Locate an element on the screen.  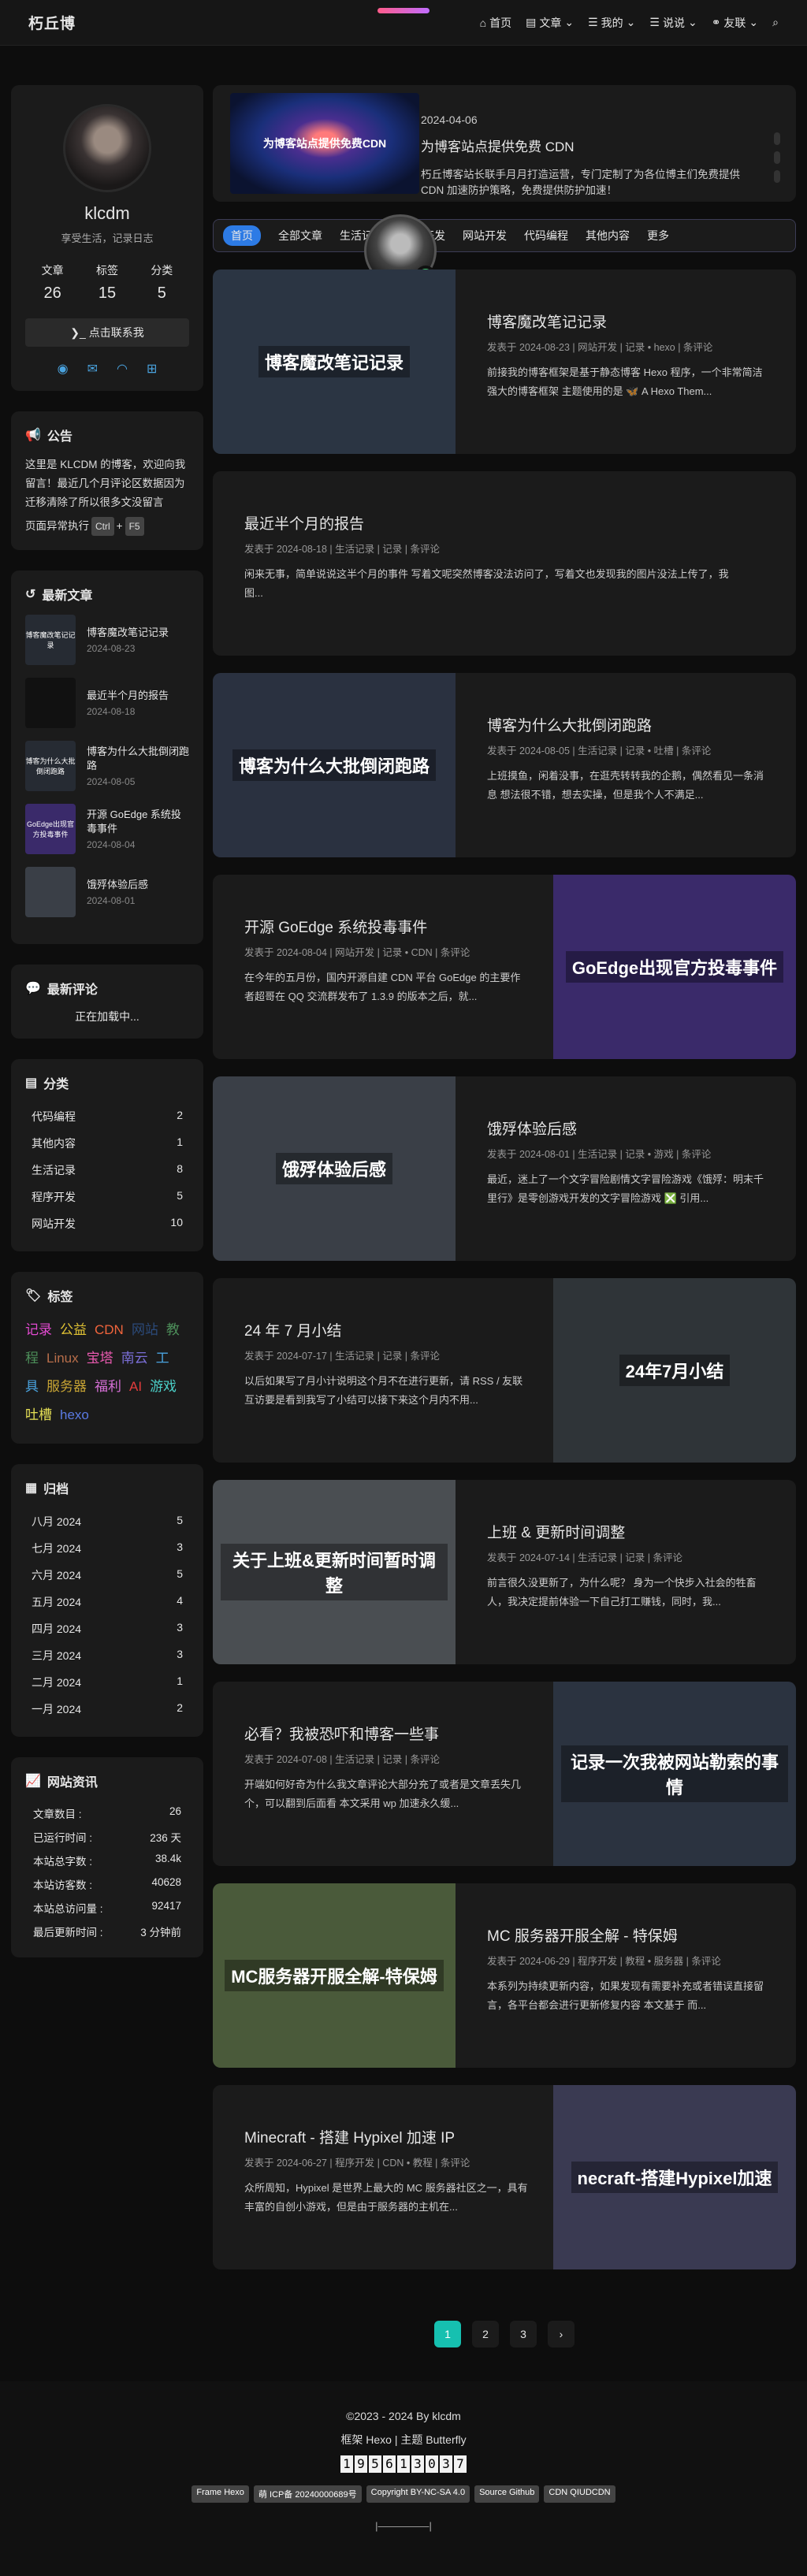
tag-link: 记录 is located at coordinates (38, 1329).